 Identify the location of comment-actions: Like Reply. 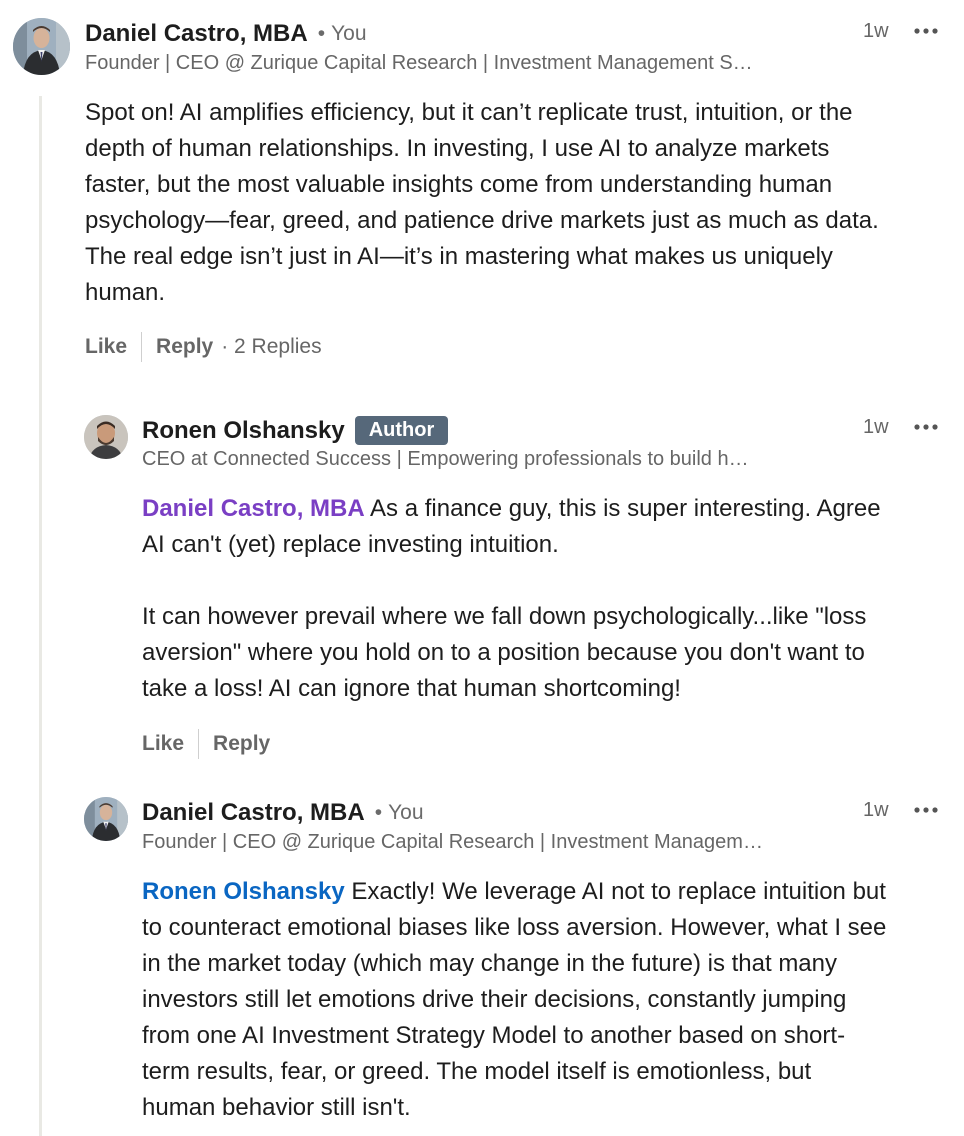
(206, 744).